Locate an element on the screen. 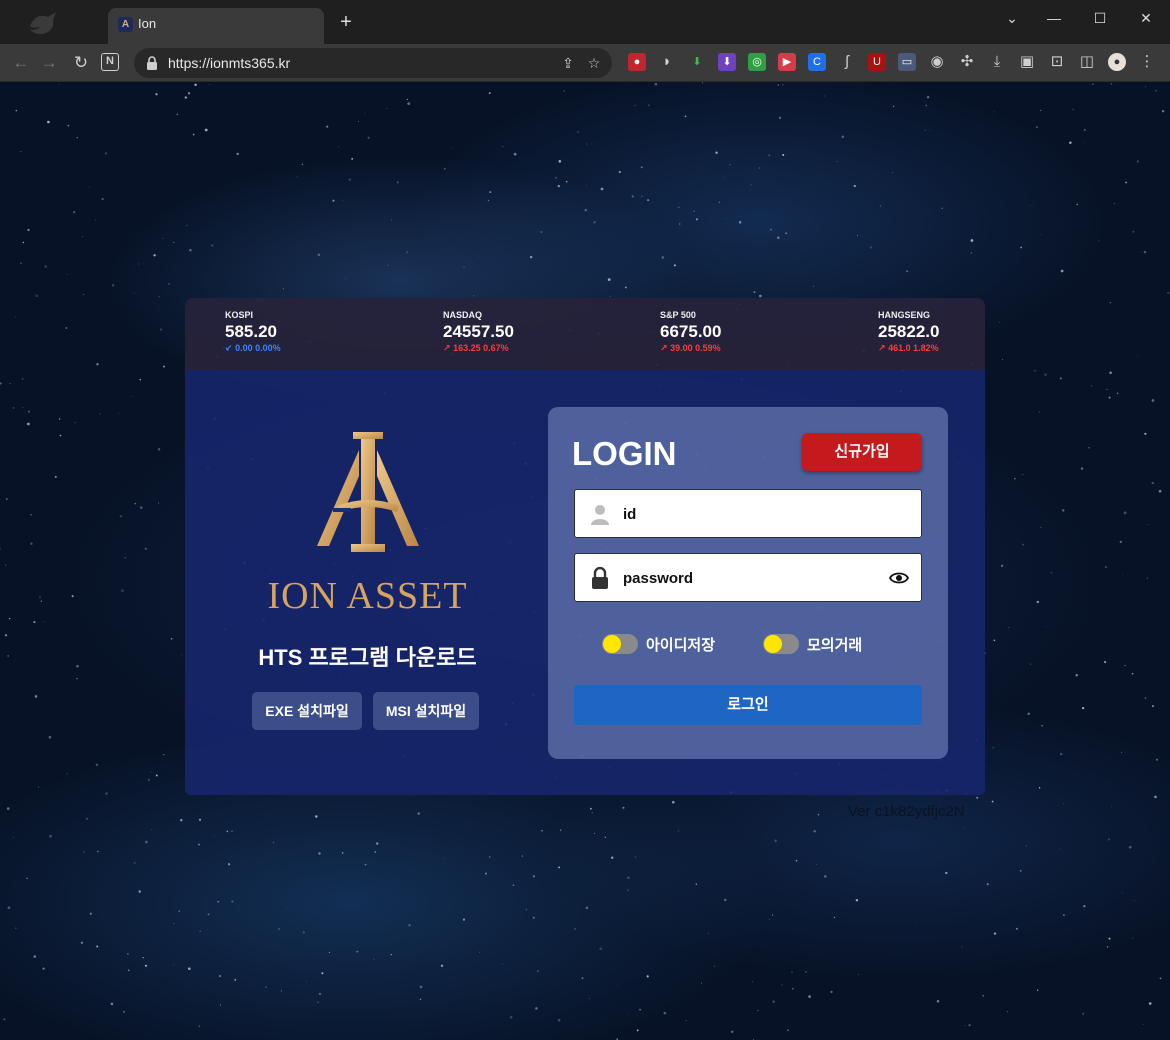 The width and height of the screenshot is (1170, 1040). password-field is located at coordinates (748, 577).